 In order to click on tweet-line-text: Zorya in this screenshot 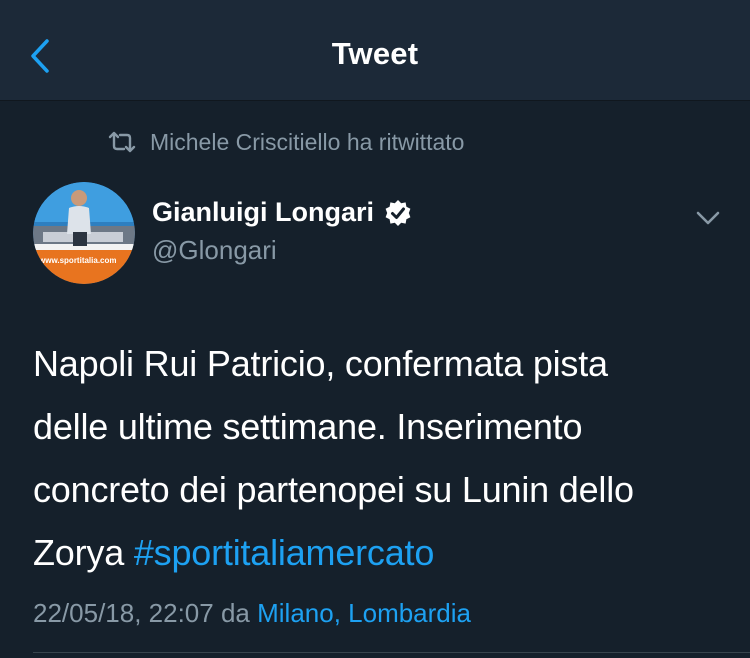, I will do `click(79, 552)`.